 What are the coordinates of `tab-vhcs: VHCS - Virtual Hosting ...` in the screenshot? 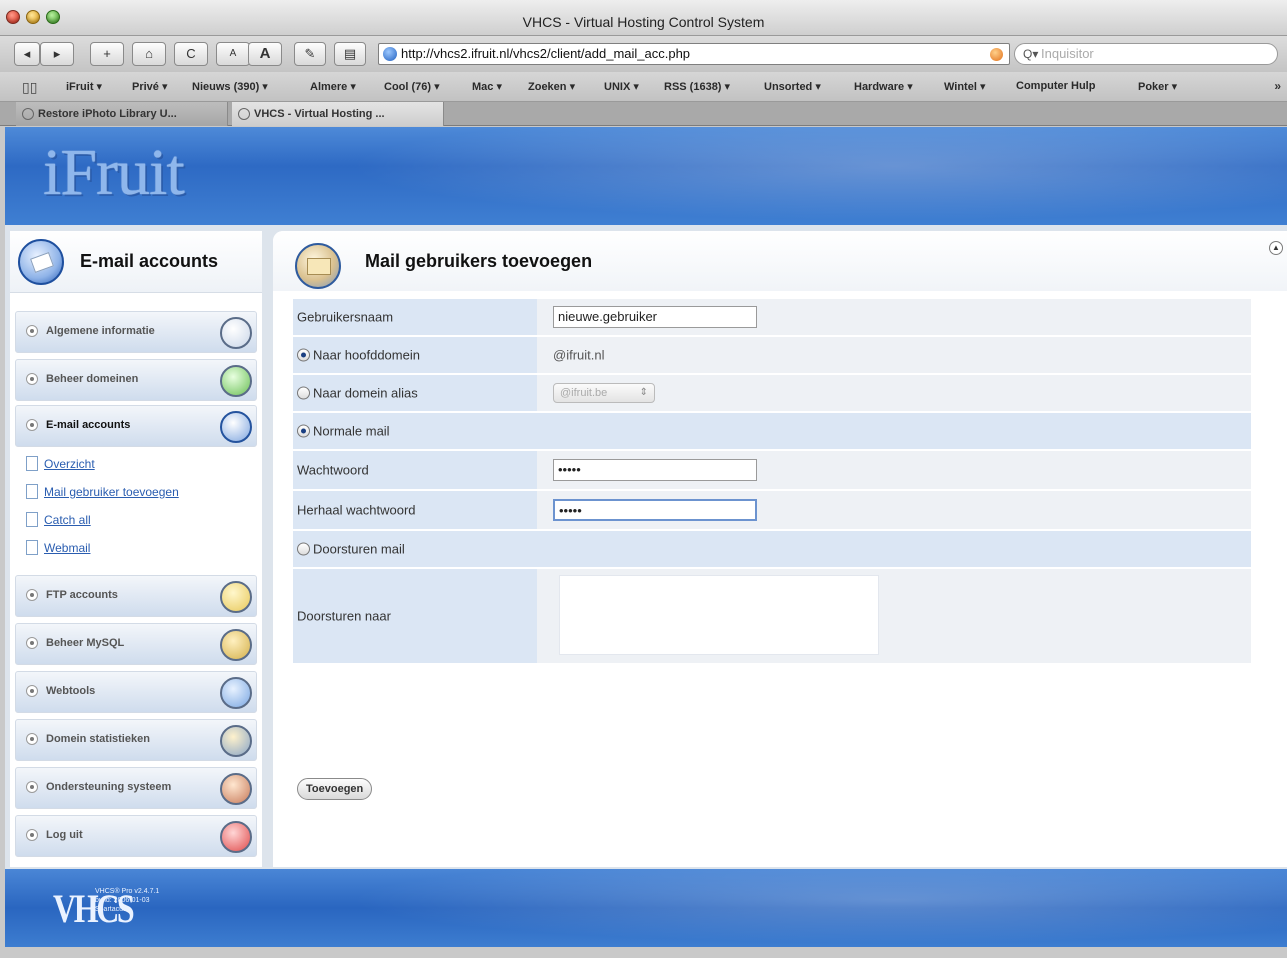 It's located at (338, 114).